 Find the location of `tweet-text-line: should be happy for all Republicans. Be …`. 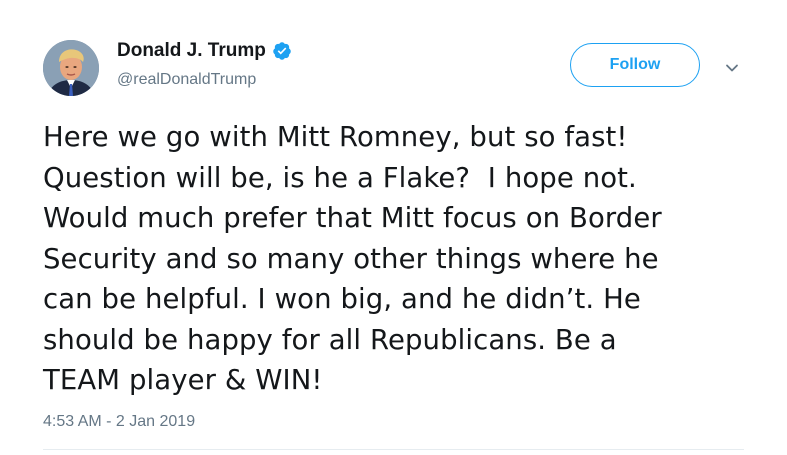

tweet-text-line: should be happy for all Republicans. Be … is located at coordinates (330, 339).